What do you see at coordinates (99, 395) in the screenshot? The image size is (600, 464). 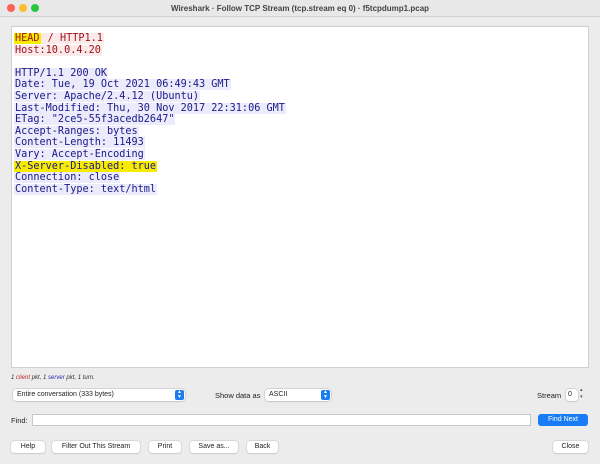 I see `conversation-select: Entire conversation (333 bytes) ▲ ▼` at bounding box center [99, 395].